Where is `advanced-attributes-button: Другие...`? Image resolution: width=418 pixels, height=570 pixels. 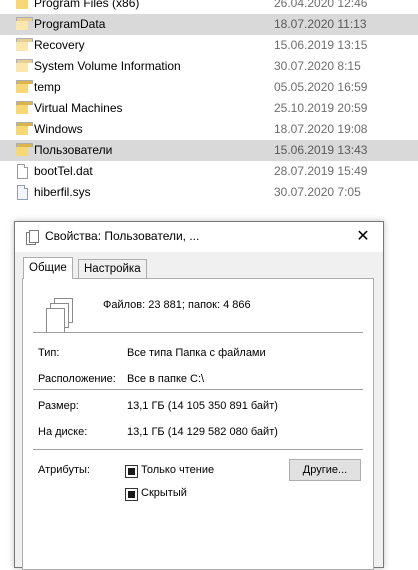 advanced-attributes-button: Другие... is located at coordinates (325, 470).